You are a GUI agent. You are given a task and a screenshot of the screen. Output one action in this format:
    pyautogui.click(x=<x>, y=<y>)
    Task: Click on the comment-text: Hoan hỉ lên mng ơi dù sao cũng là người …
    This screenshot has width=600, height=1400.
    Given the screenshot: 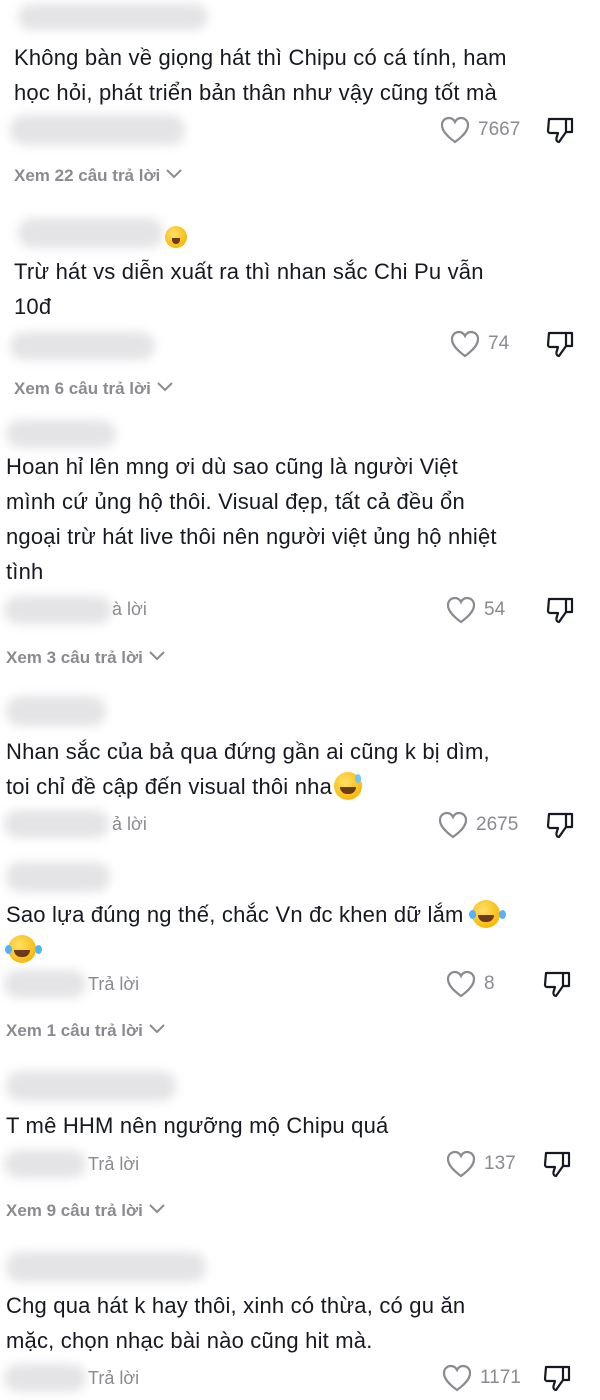 What is the action you would take?
    pyautogui.click(x=251, y=519)
    